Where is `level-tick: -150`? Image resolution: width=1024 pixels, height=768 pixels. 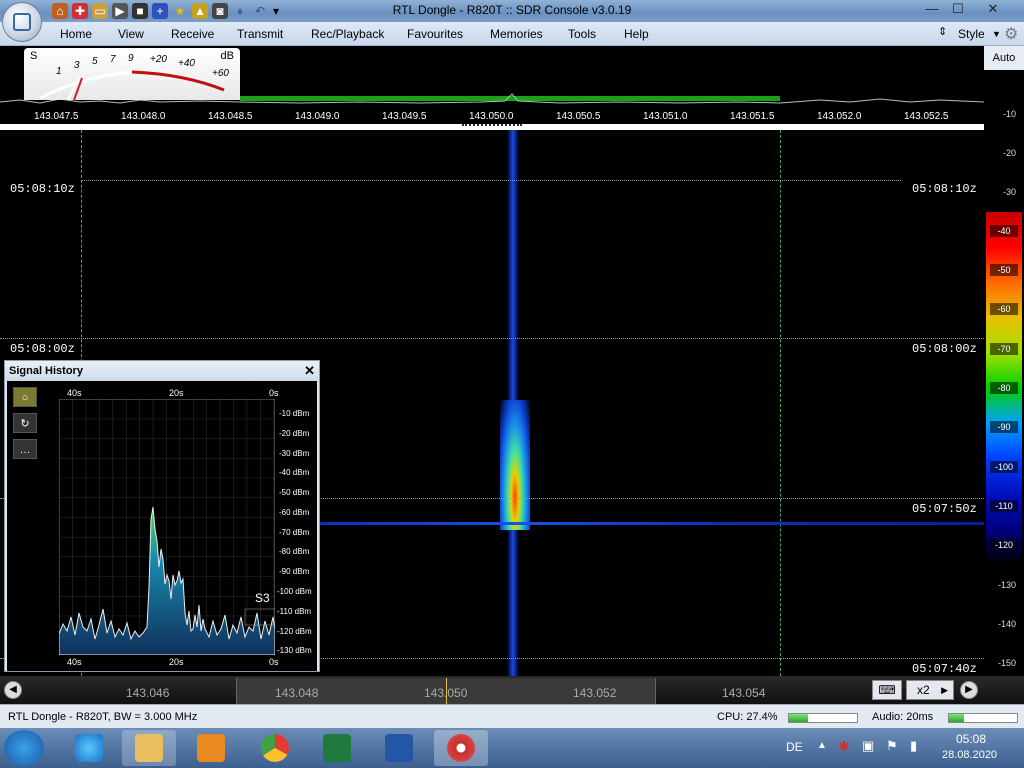 level-tick: -150 is located at coordinates (1006, 663).